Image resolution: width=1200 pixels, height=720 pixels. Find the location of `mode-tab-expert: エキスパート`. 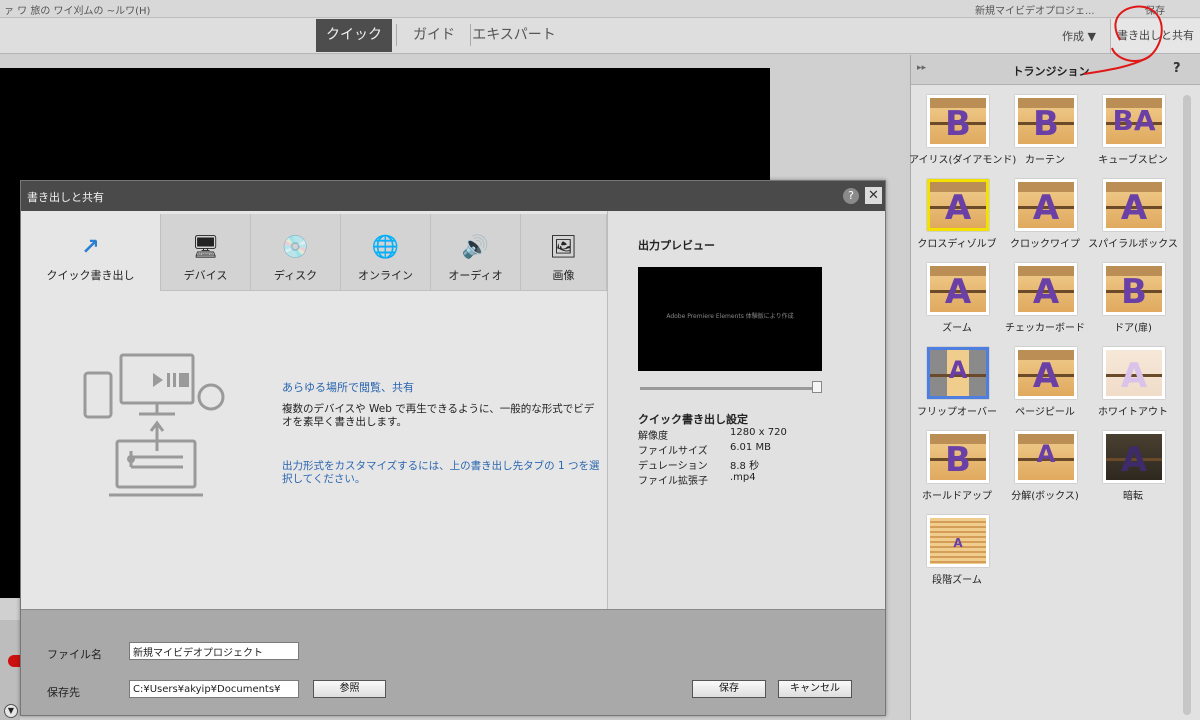

mode-tab-expert: エキスパート is located at coordinates (514, 35).